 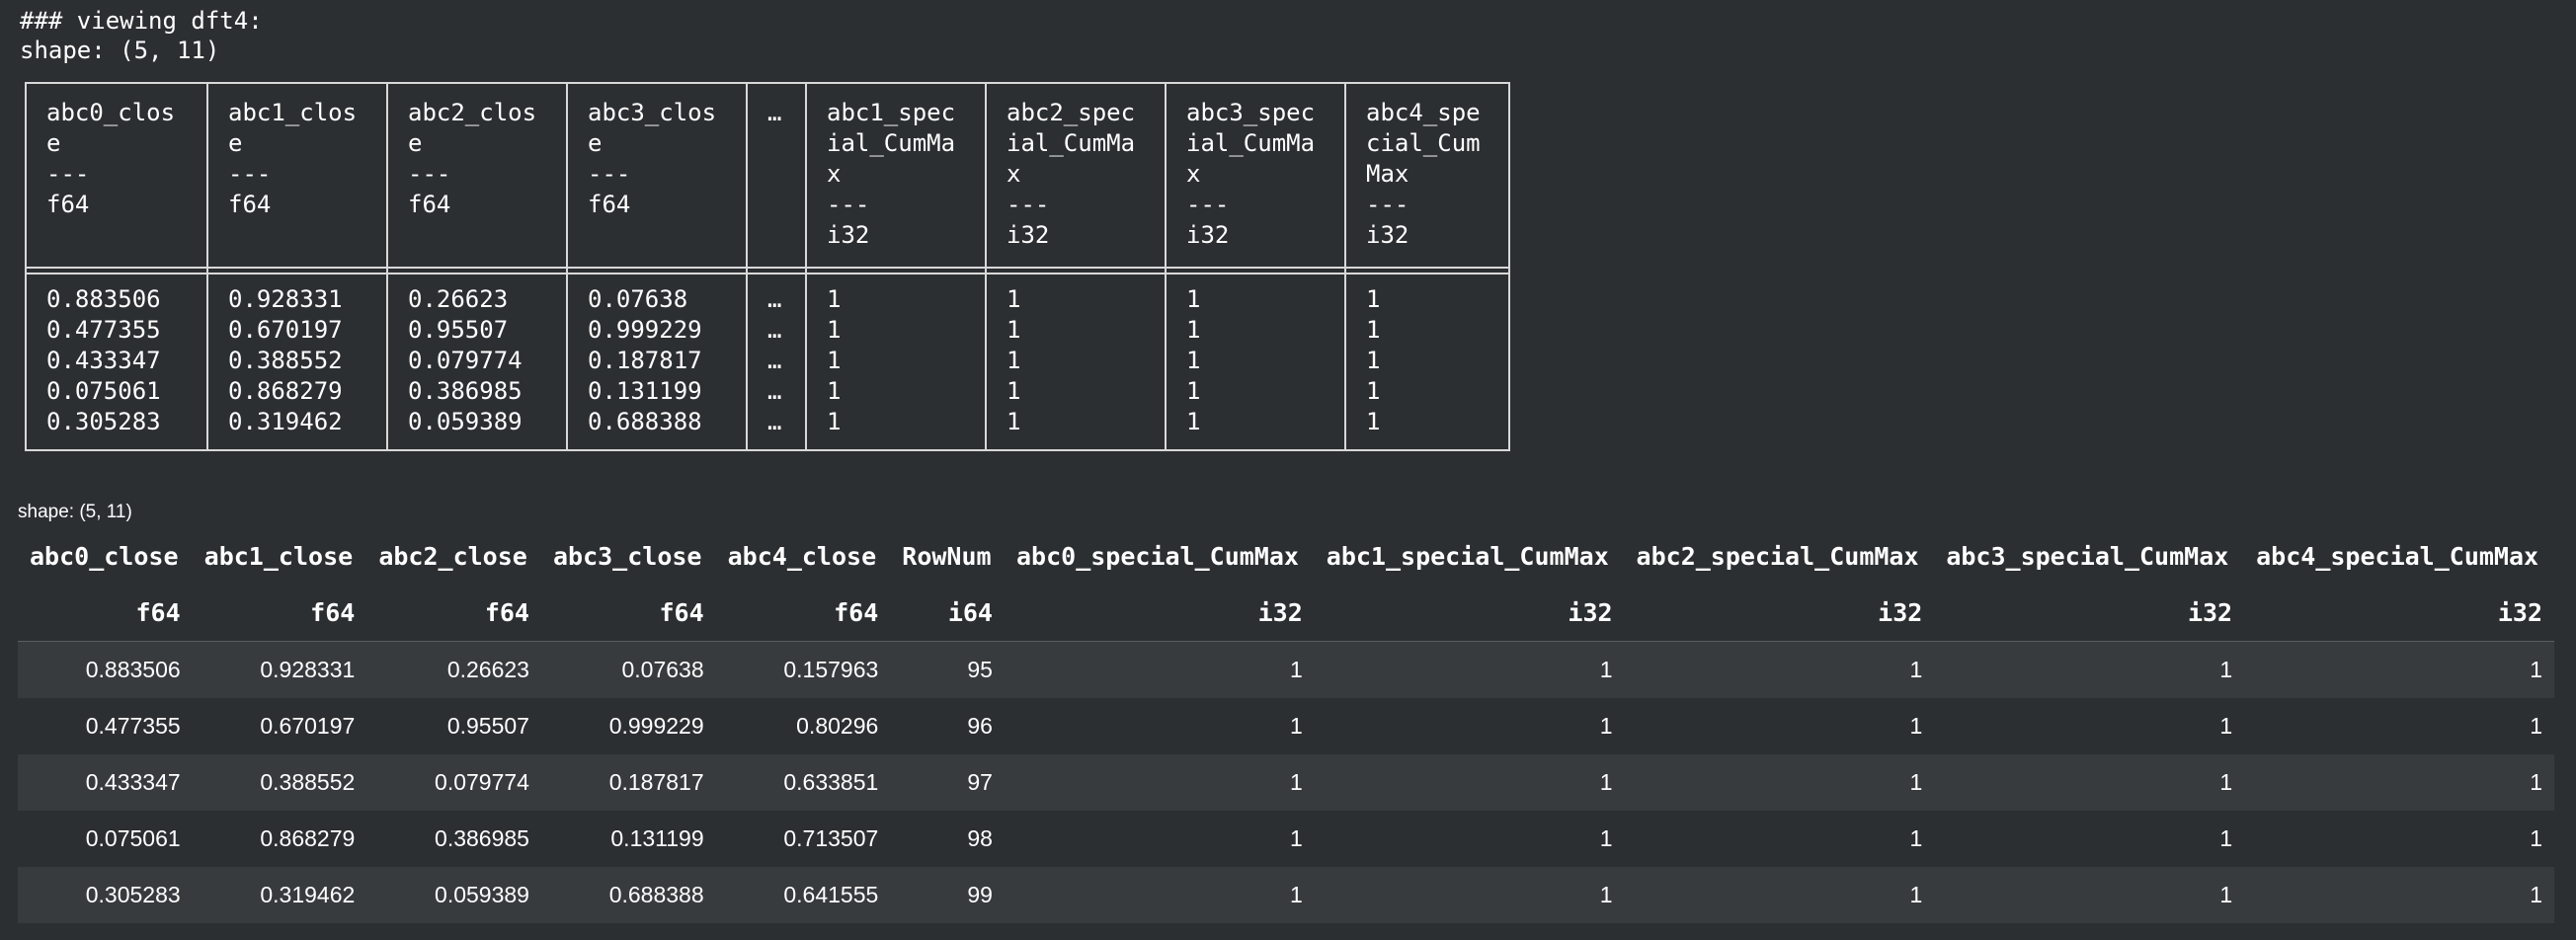 What do you see at coordinates (947, 726) in the screenshot?
I see `table-cell: 96` at bounding box center [947, 726].